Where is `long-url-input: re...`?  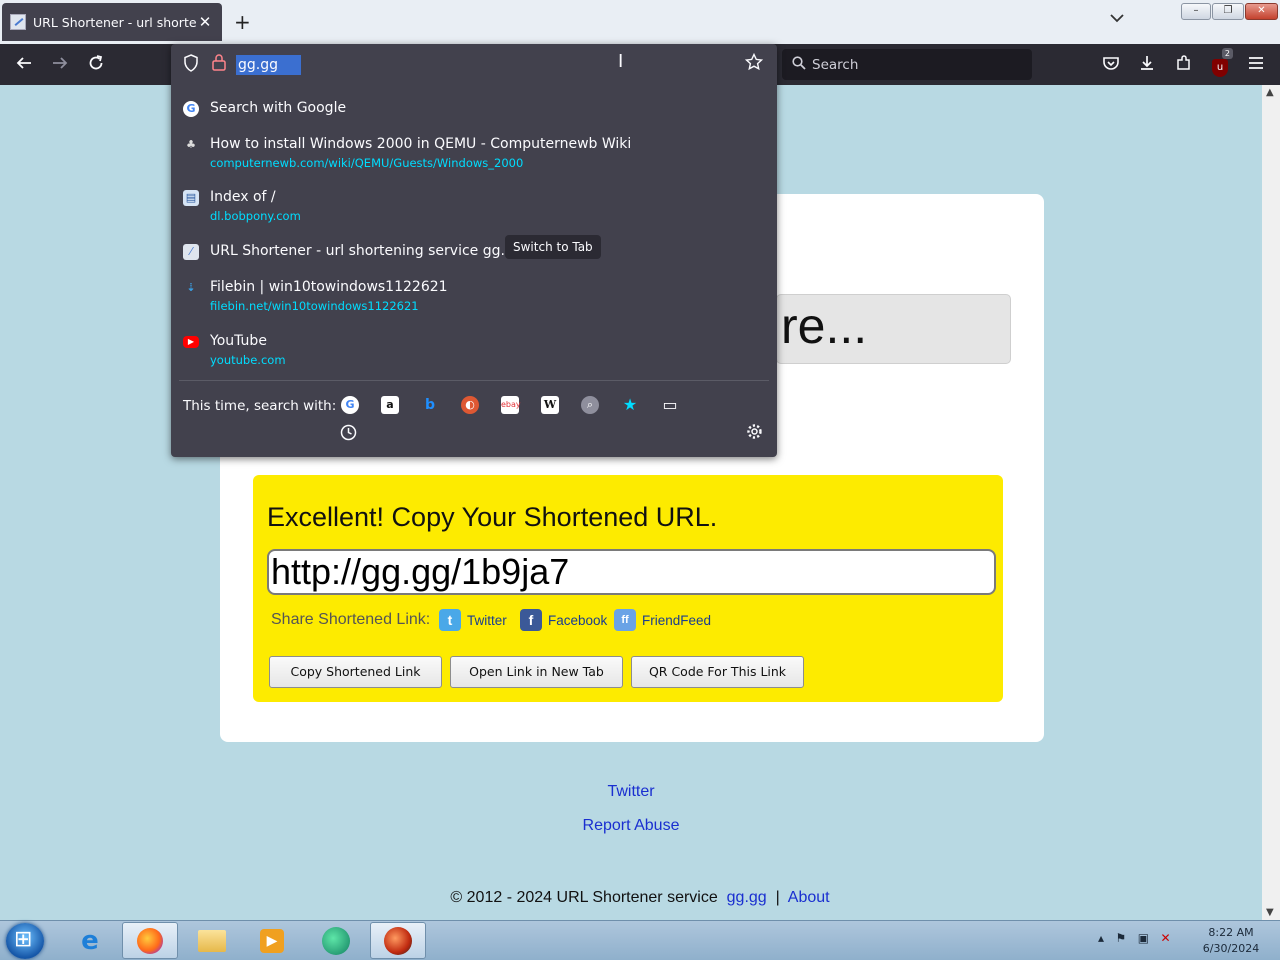
long-url-input: re... is located at coordinates (893, 329).